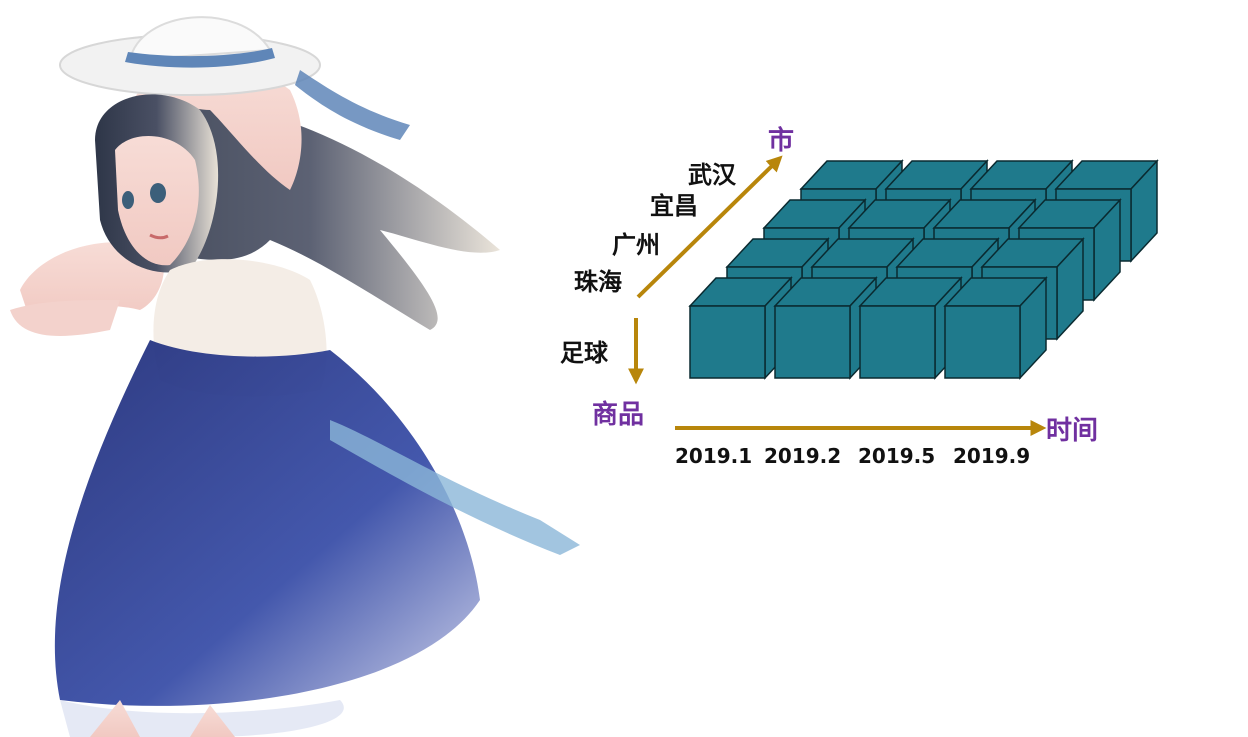 Image resolution: width=1248 pixels, height=737 pixels. Describe the element at coordinates (674, 205) in the screenshot. I see `city-label: 宜昌` at that location.